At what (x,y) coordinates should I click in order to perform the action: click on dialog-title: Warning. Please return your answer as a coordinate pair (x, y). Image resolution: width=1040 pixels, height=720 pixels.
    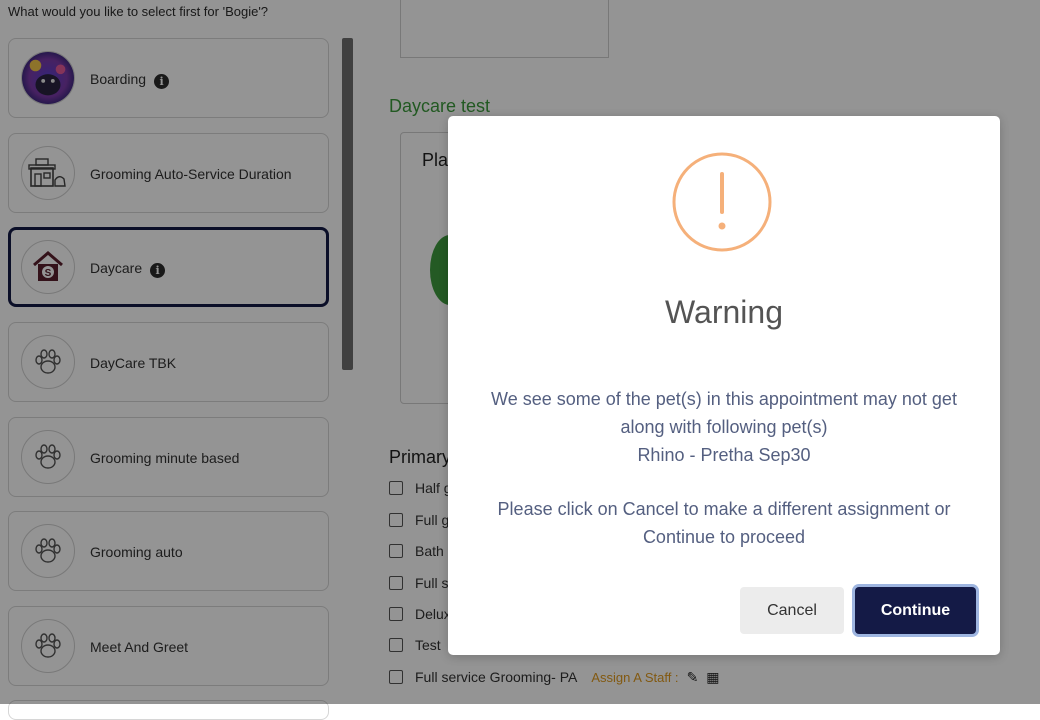
    Looking at the image, I should click on (724, 312).